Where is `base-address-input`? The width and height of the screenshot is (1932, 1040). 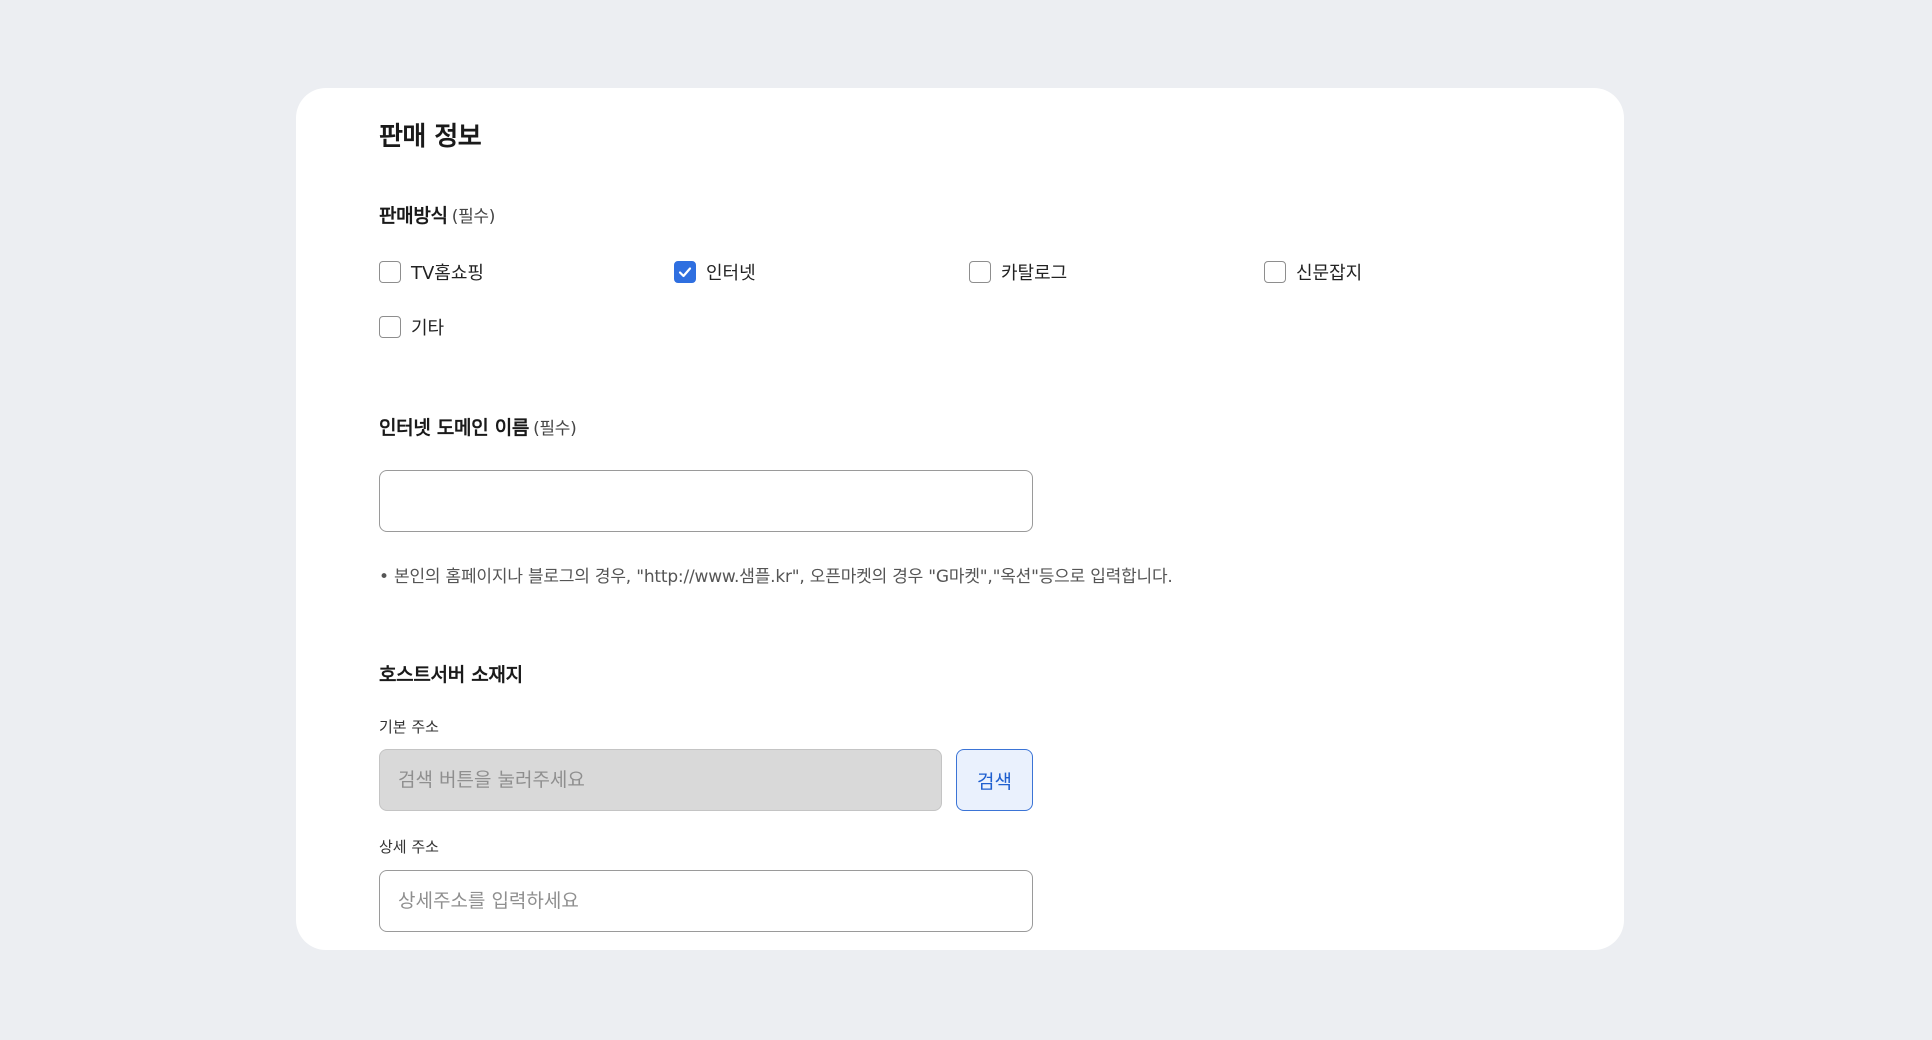 base-address-input is located at coordinates (660, 780).